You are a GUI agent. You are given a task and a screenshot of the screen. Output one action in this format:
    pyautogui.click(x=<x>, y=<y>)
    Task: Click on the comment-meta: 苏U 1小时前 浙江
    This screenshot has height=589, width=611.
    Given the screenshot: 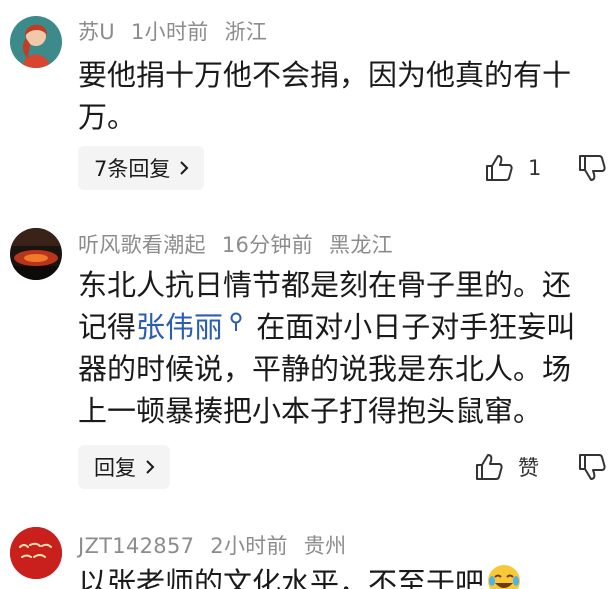 What is the action you would take?
    pyautogui.click(x=180, y=31)
    